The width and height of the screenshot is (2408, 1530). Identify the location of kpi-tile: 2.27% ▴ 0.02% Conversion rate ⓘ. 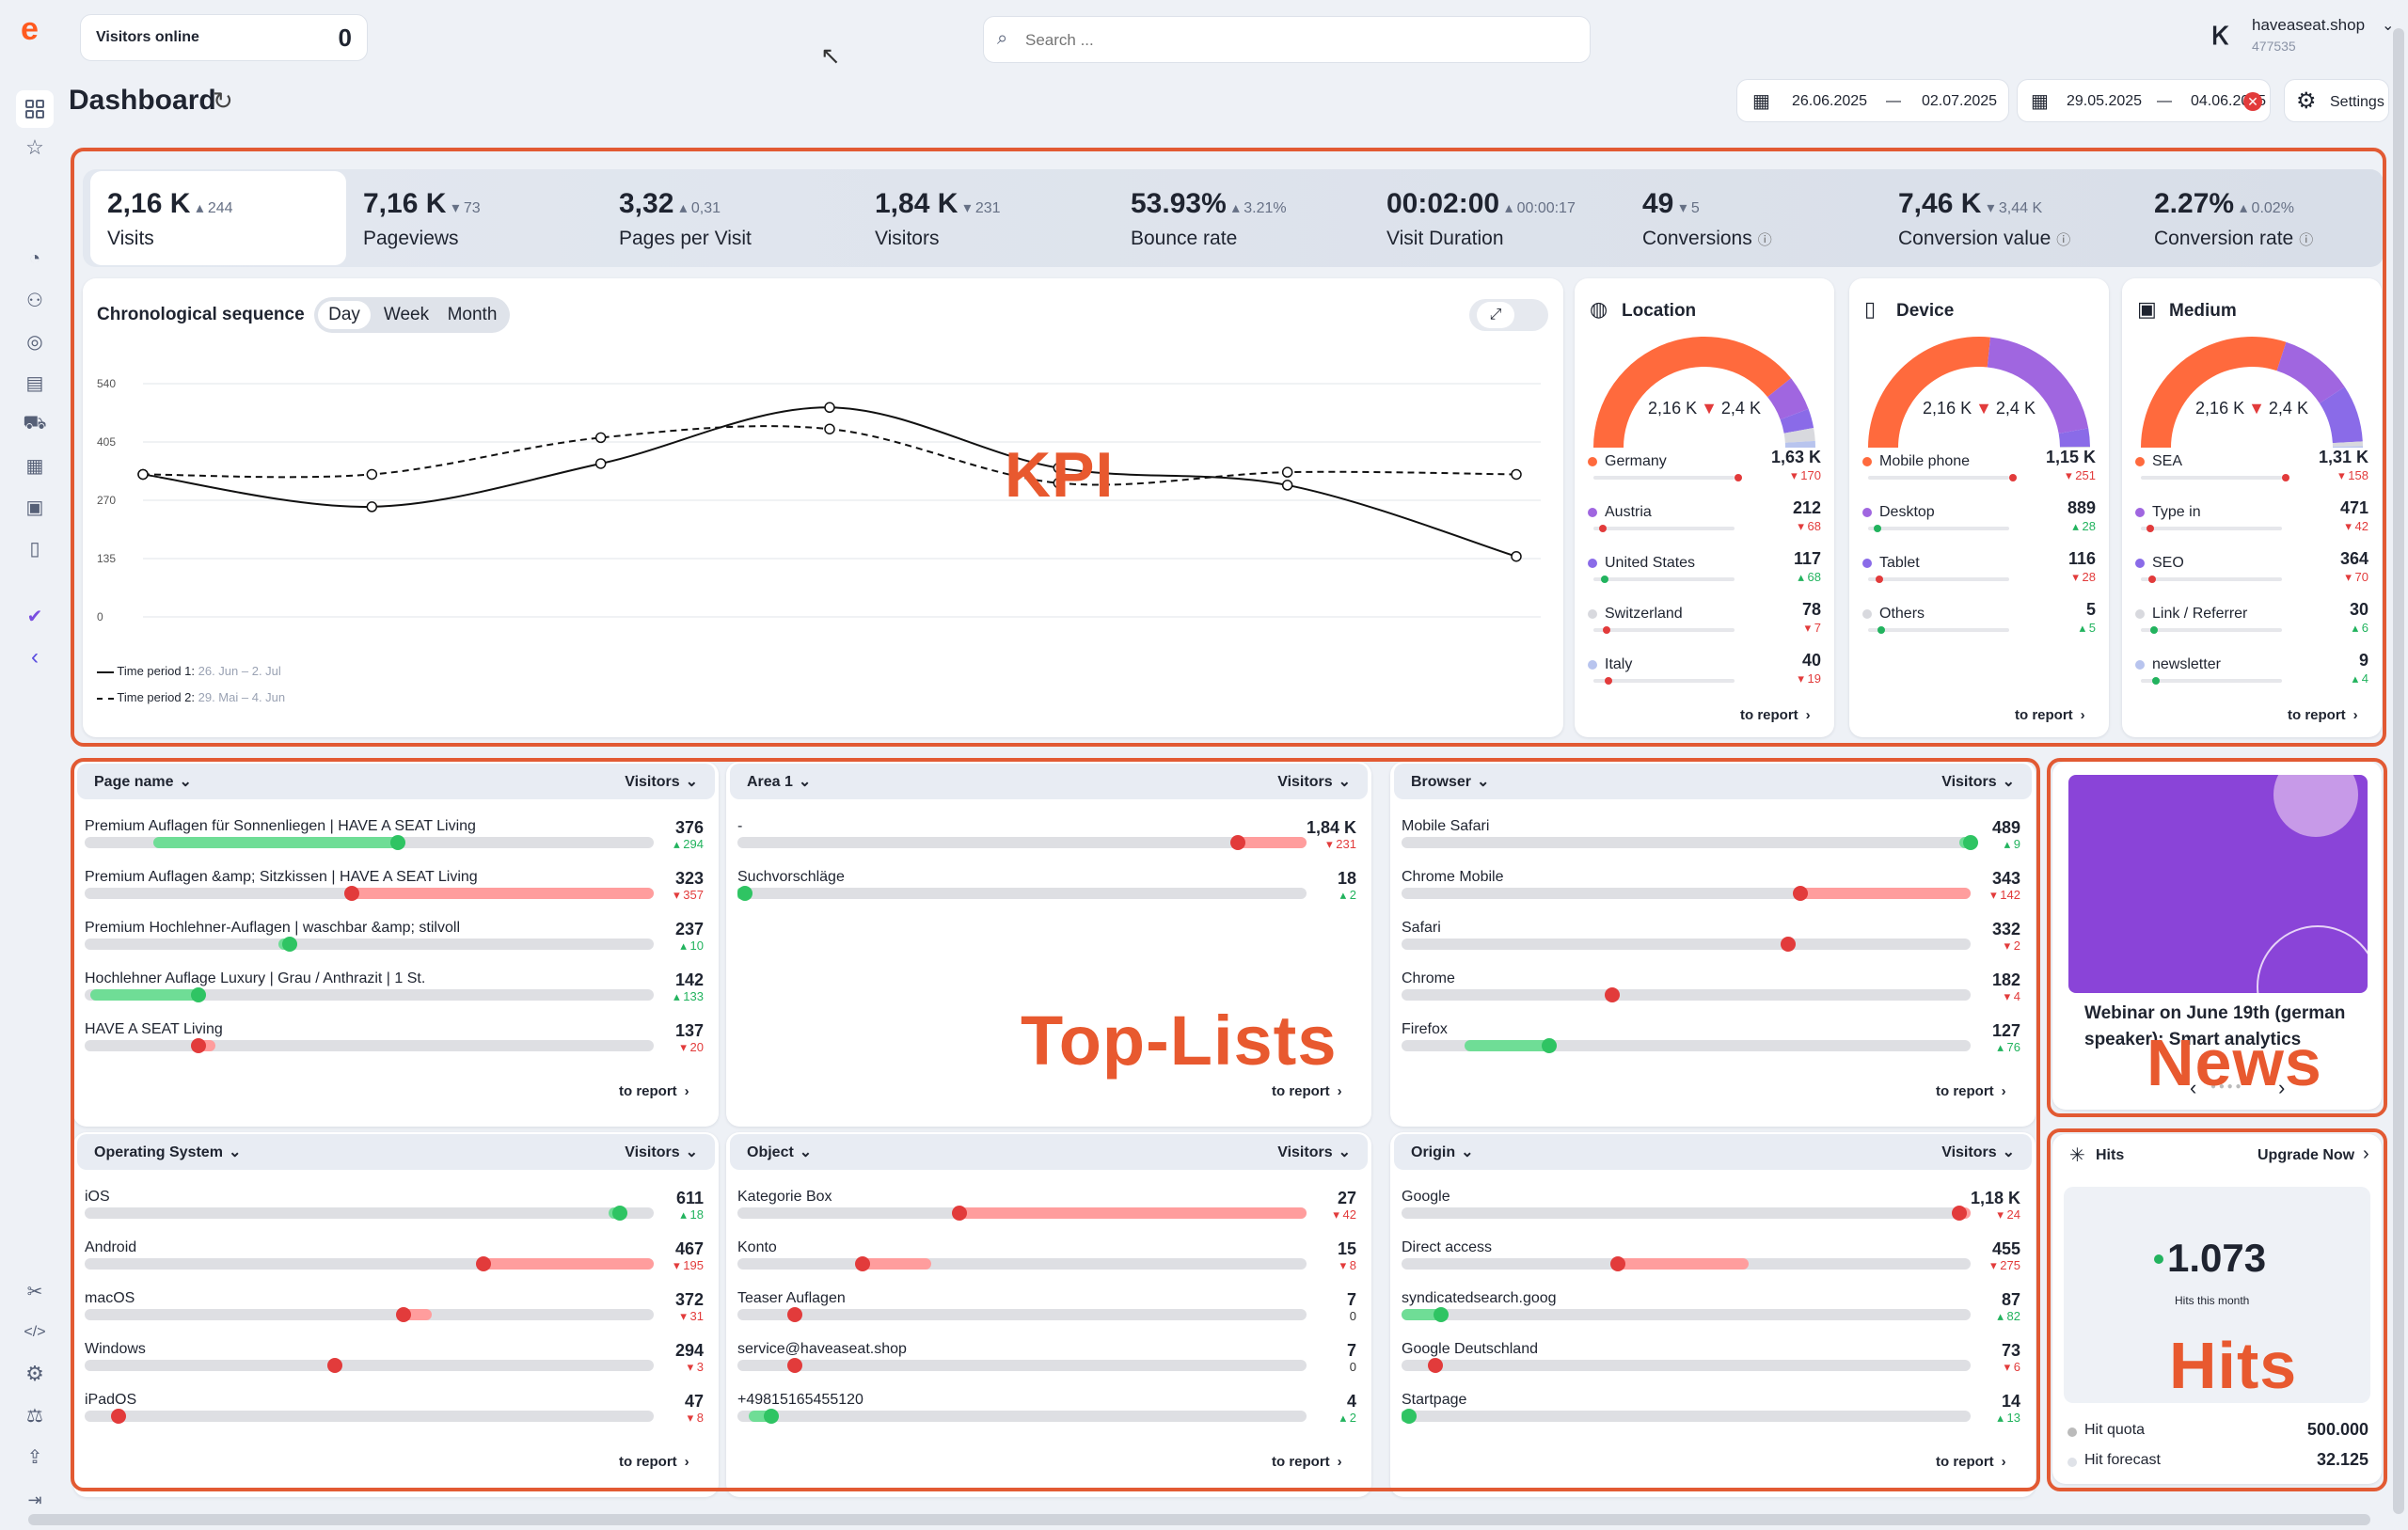
(2265, 218).